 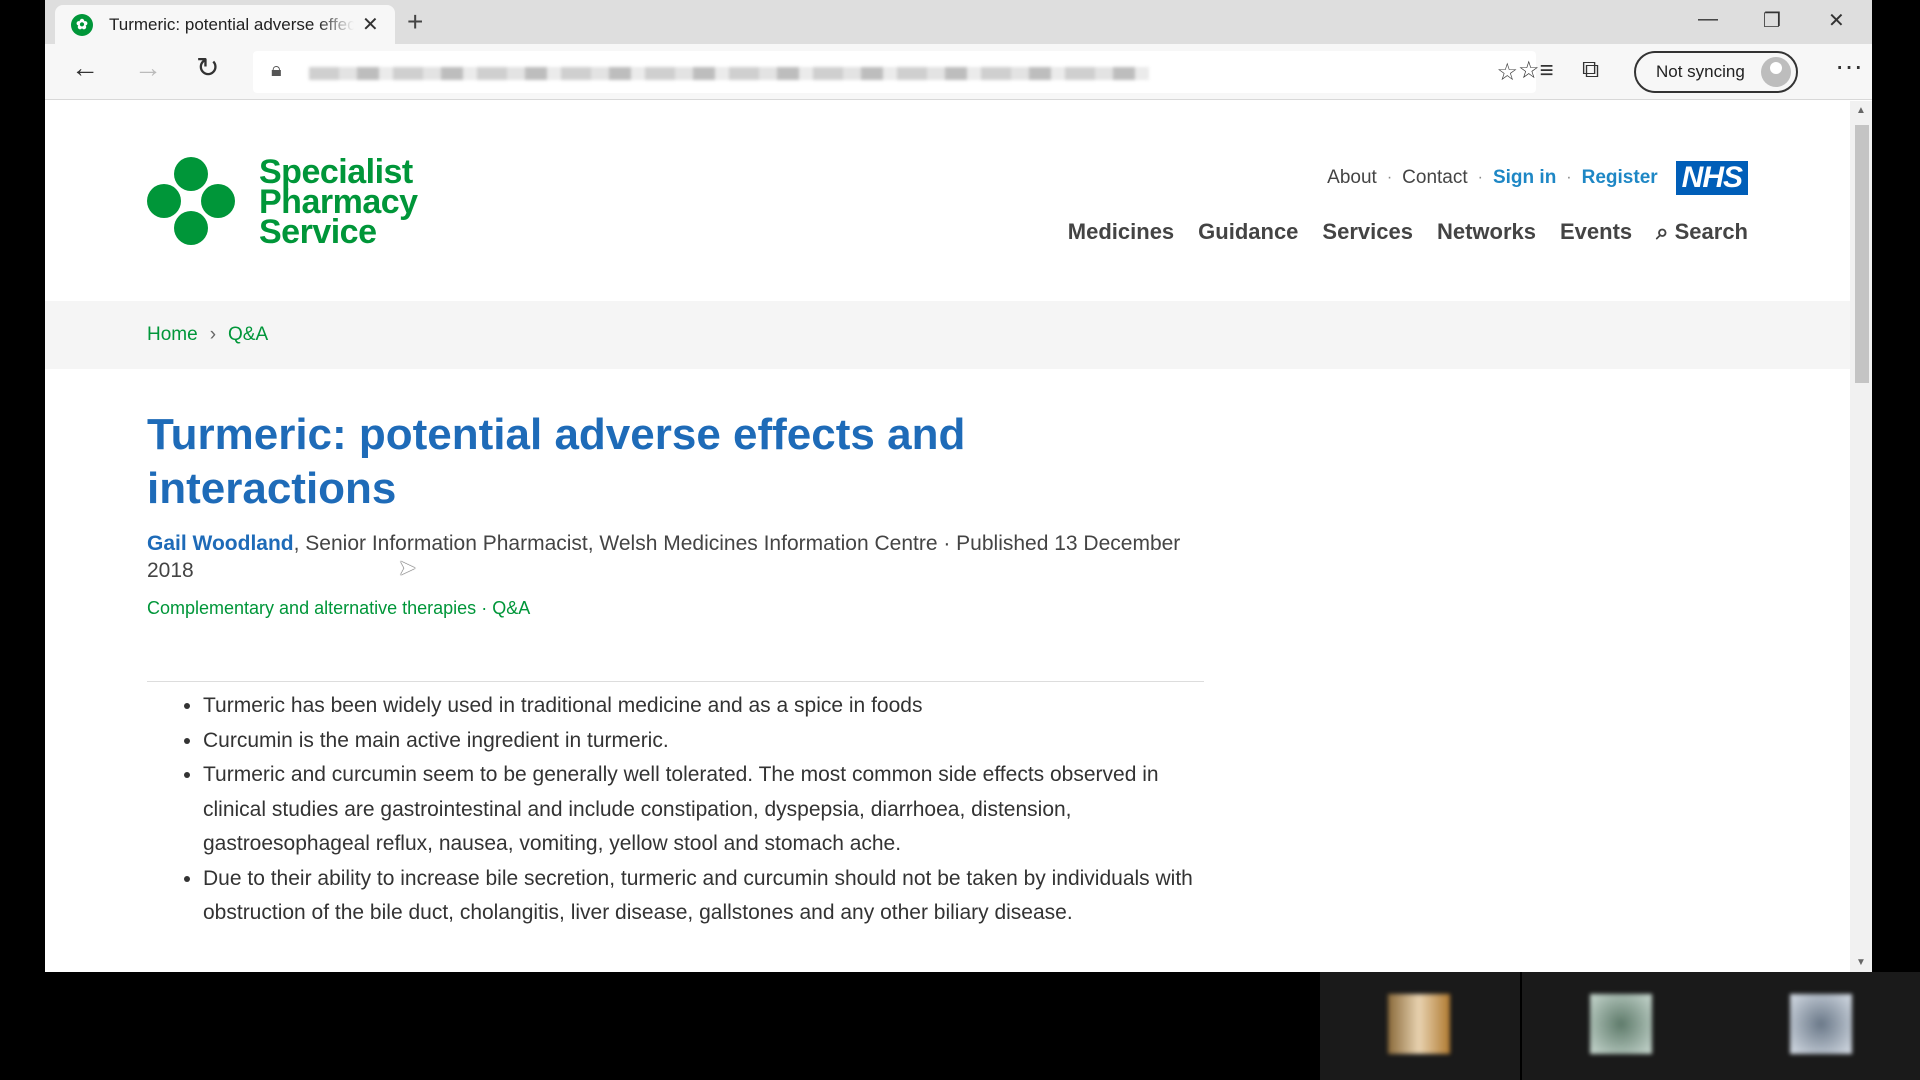 What do you see at coordinates (1590, 70) in the screenshot?
I see `collections-icon: ⧉` at bounding box center [1590, 70].